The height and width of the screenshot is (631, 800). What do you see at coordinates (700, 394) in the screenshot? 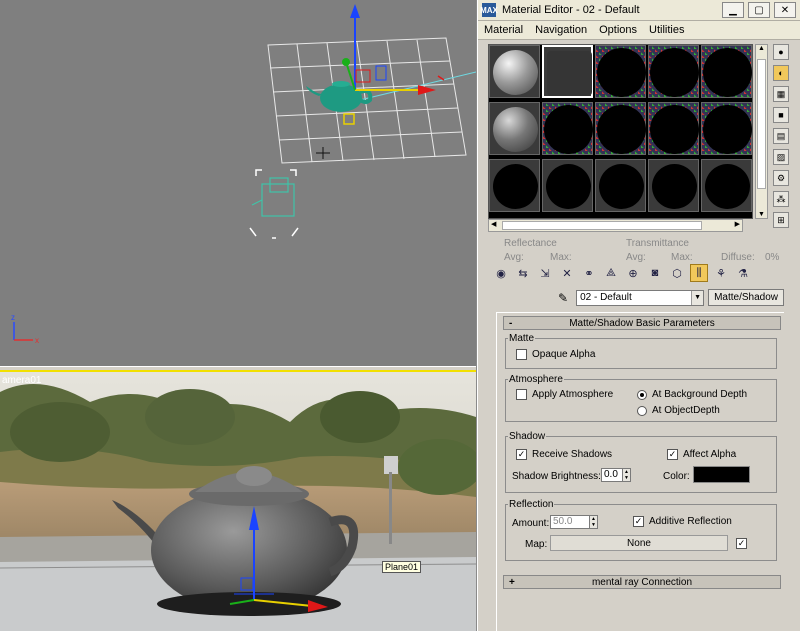
I see `at-background-depth-label: At Background Depth` at bounding box center [700, 394].